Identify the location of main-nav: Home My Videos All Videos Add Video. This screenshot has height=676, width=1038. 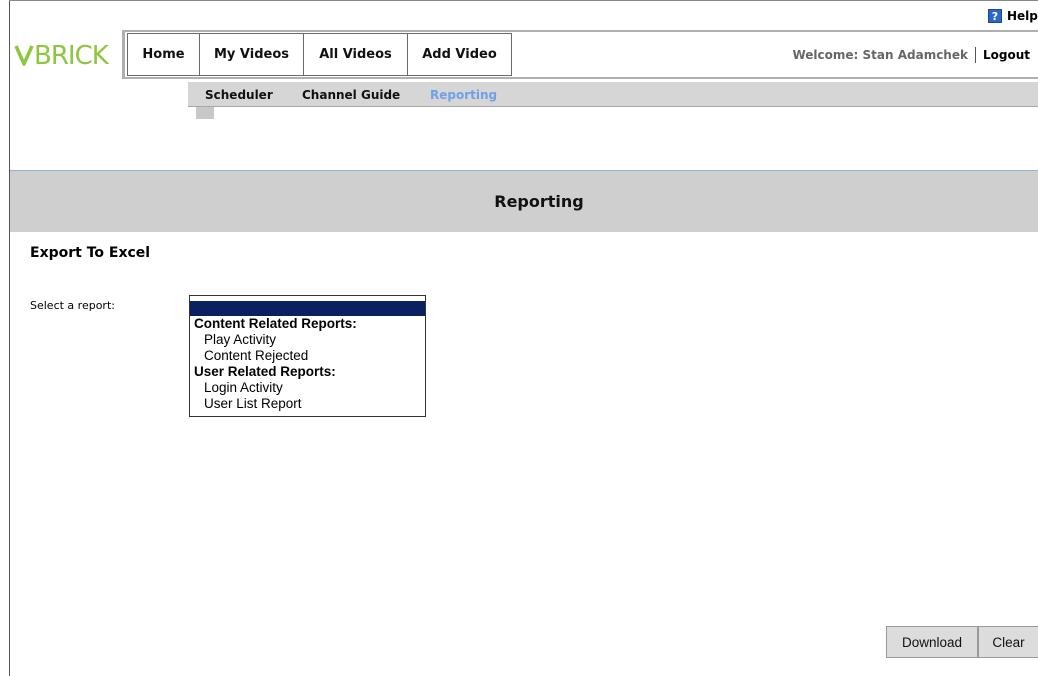
(319, 54).